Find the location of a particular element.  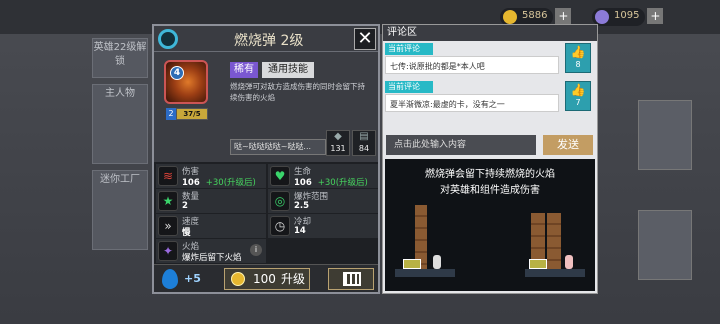

like-button: 👍 7 is located at coordinates (578, 96).